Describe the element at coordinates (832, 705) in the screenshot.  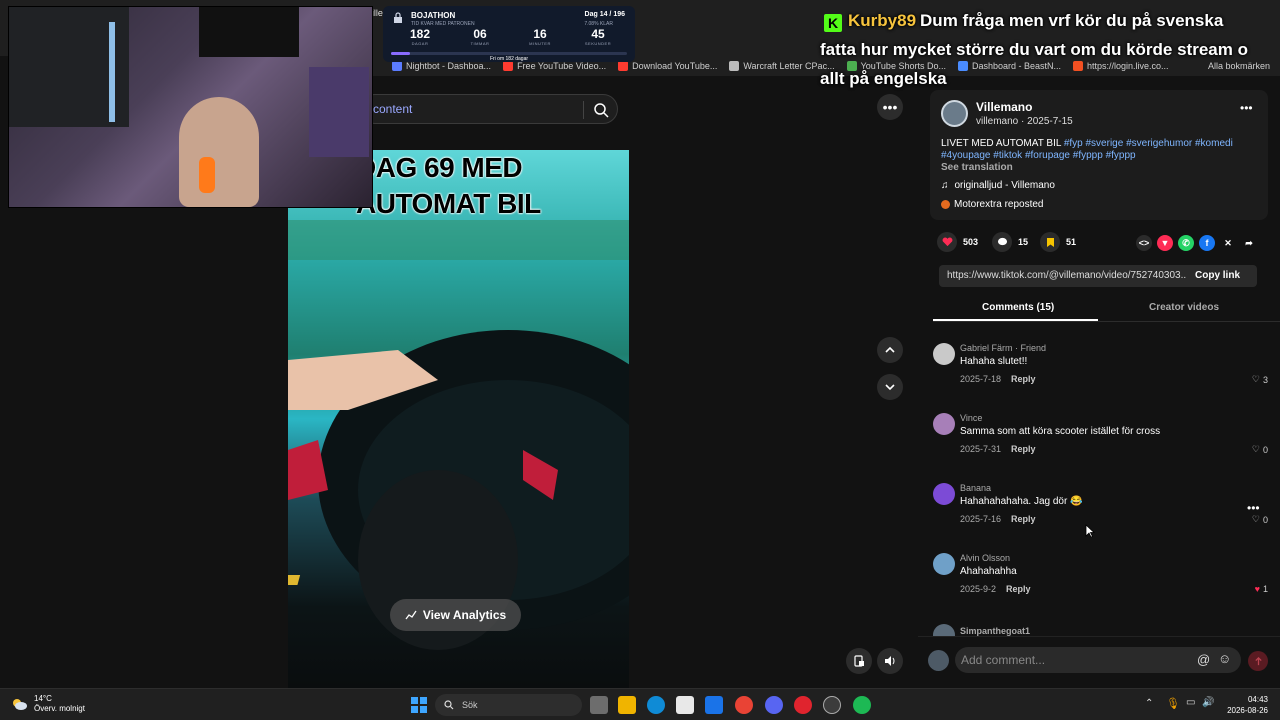
I see `obs-icon` at that location.